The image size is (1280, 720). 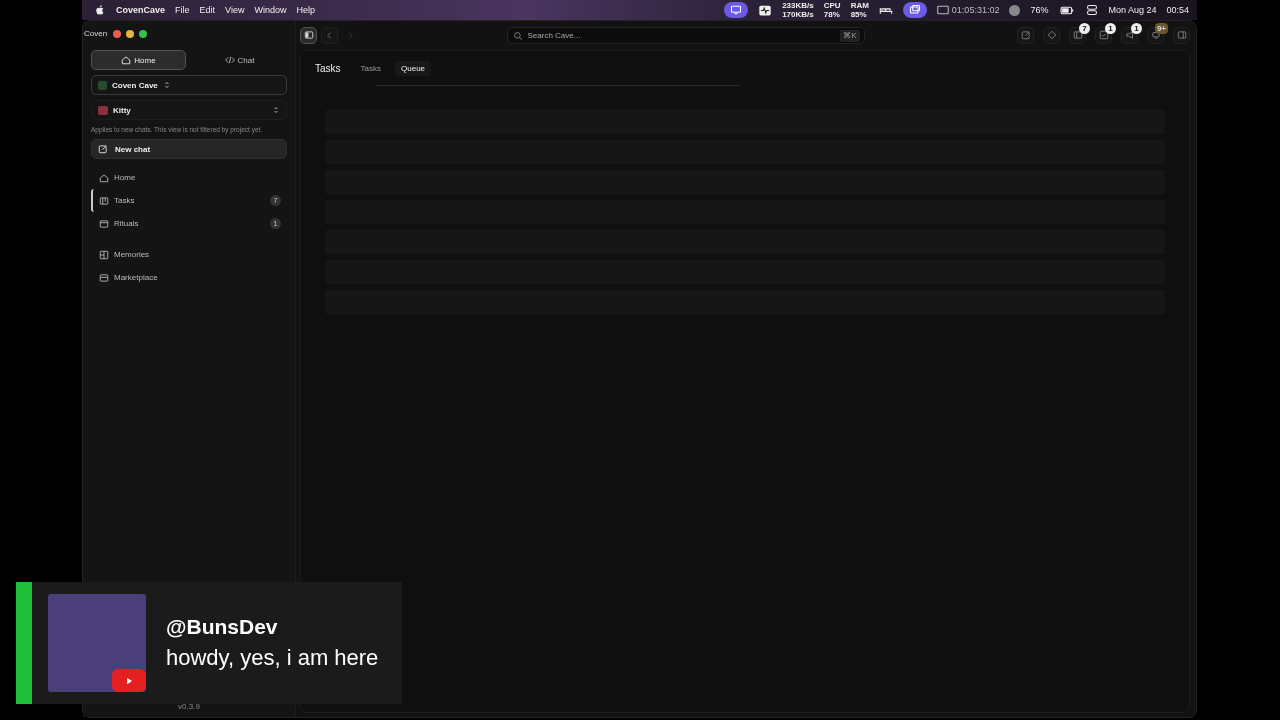 What do you see at coordinates (130, 33) in the screenshot?
I see `minimize-button` at bounding box center [130, 33].